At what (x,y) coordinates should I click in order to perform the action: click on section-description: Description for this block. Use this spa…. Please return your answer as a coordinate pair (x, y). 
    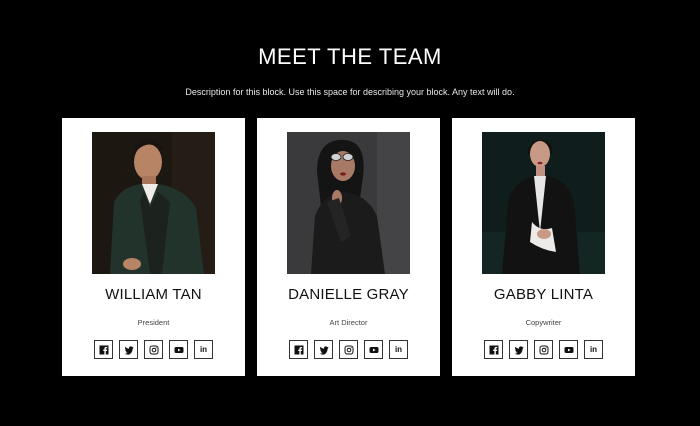
    Looking at the image, I should click on (350, 92).